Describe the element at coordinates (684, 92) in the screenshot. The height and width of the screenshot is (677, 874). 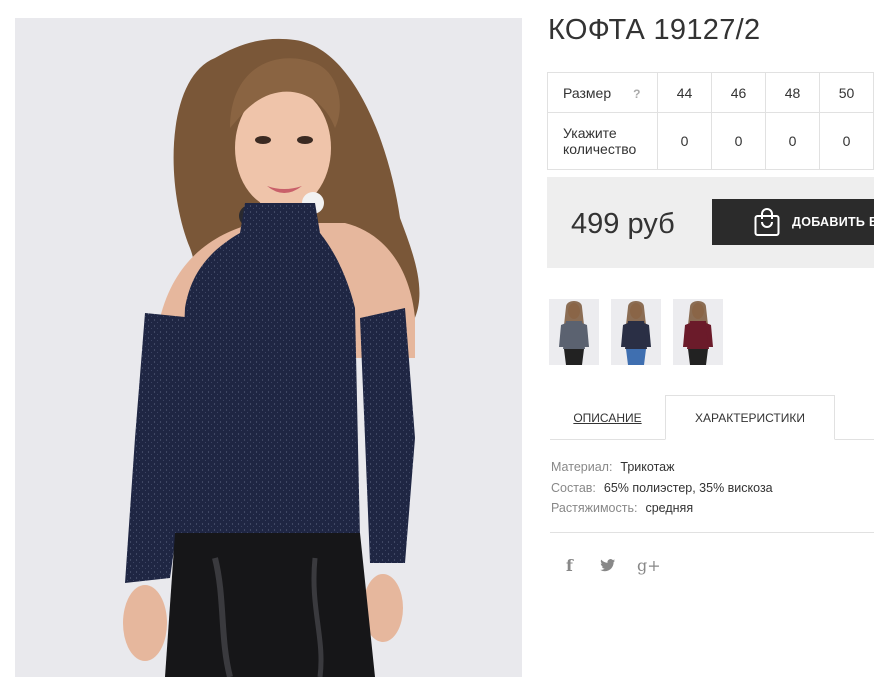
I see `size-cell-44: 44` at that location.